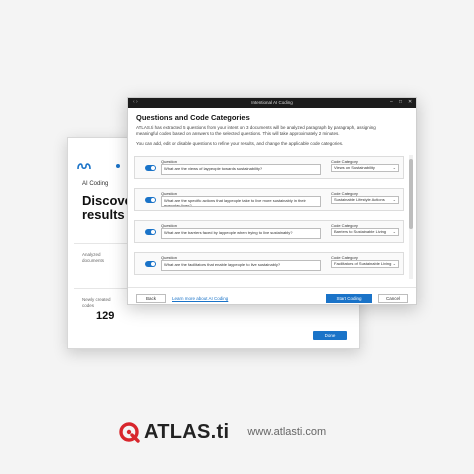 This screenshot has width=474, height=474. I want to click on category-select: Barriers to Sustainable Living ⌄, so click(365, 232).